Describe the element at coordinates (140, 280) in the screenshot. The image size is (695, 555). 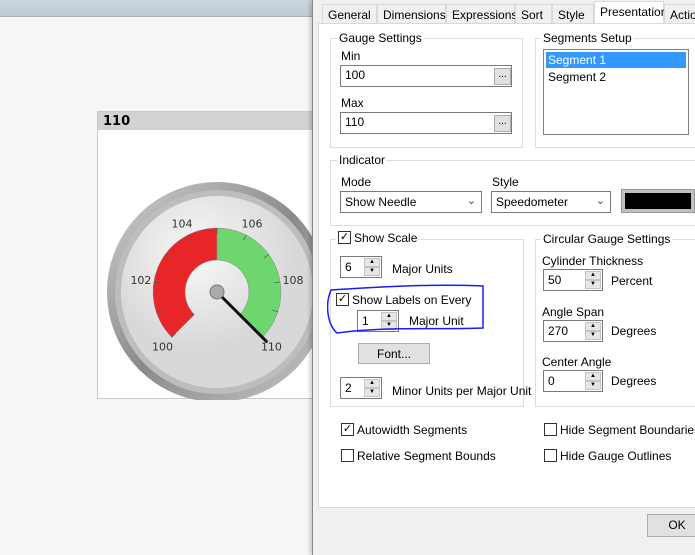
I see `gauge-tick-label: 102` at that location.